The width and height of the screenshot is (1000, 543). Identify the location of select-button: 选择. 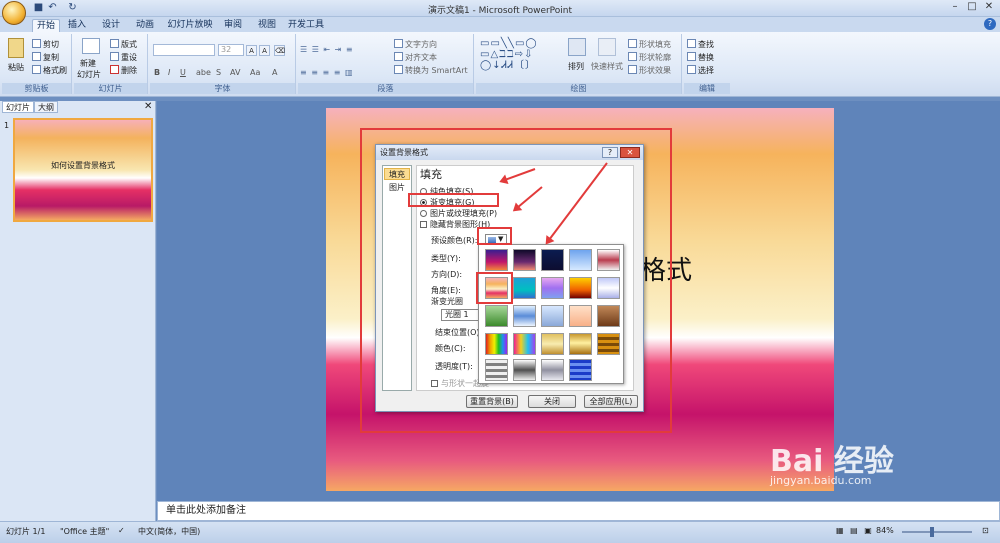
(700, 70).